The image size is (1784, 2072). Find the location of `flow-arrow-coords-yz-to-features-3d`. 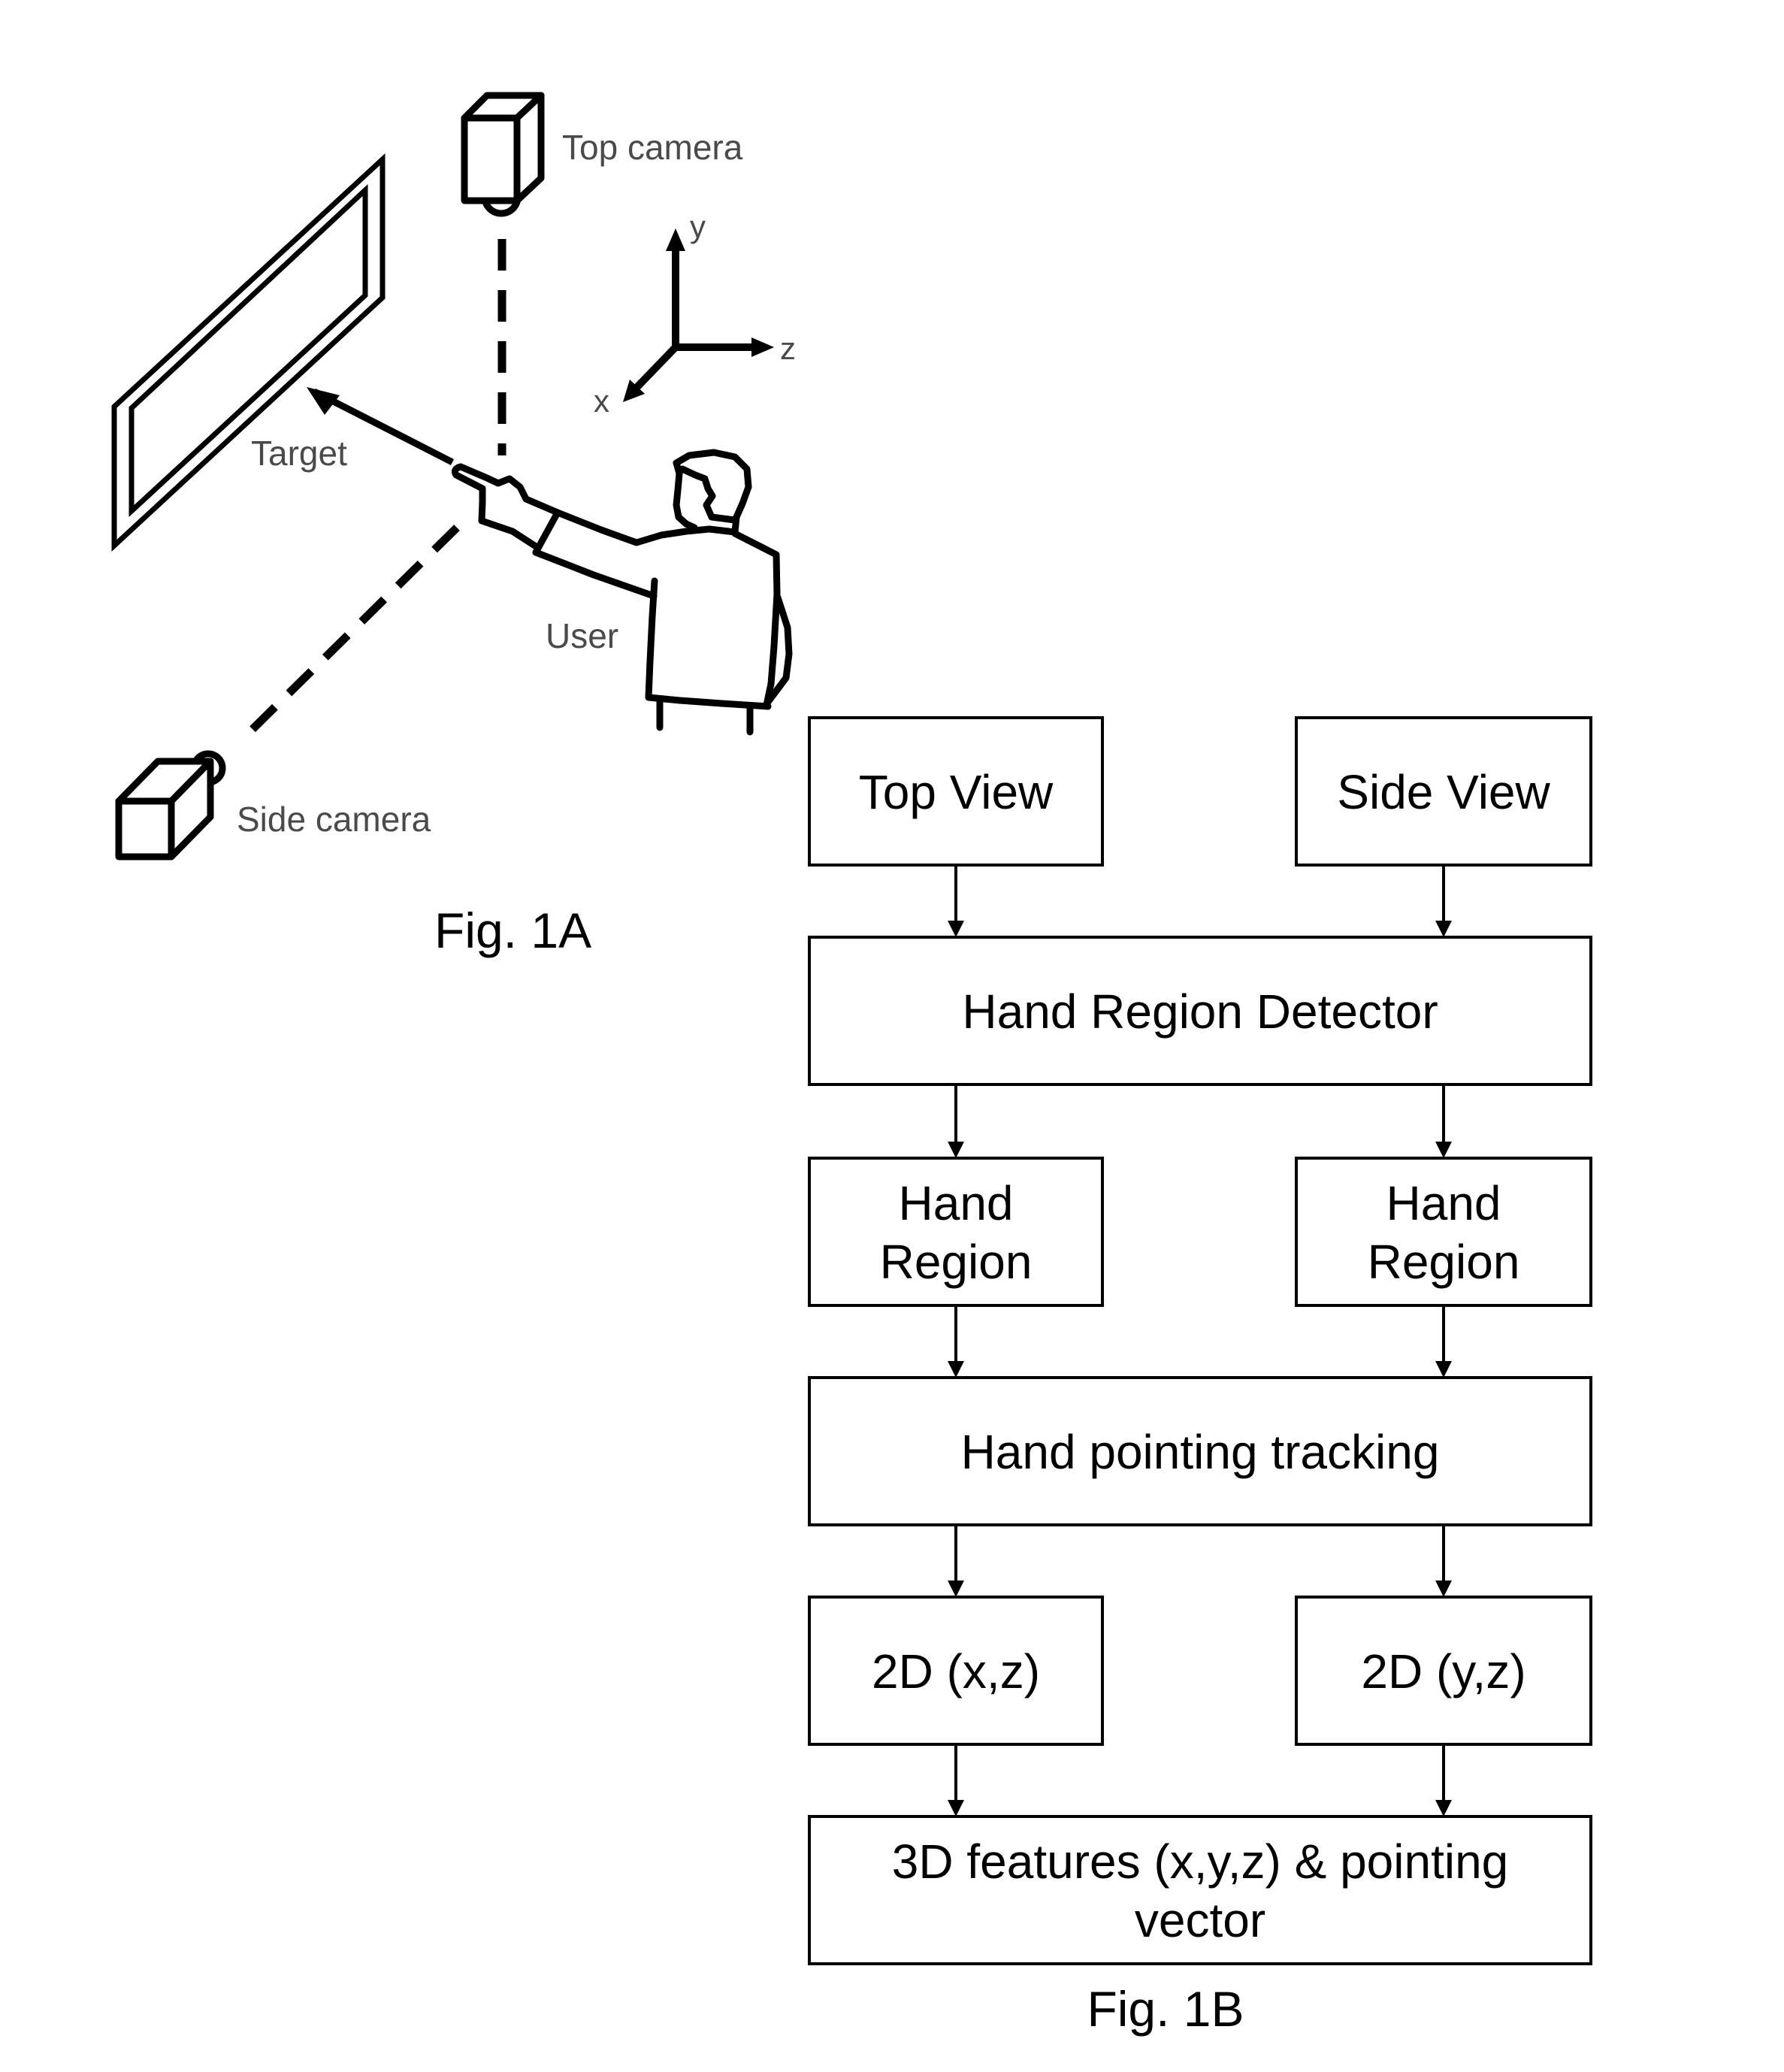

flow-arrow-coords-yz-to-features-3d is located at coordinates (1444, 1780).